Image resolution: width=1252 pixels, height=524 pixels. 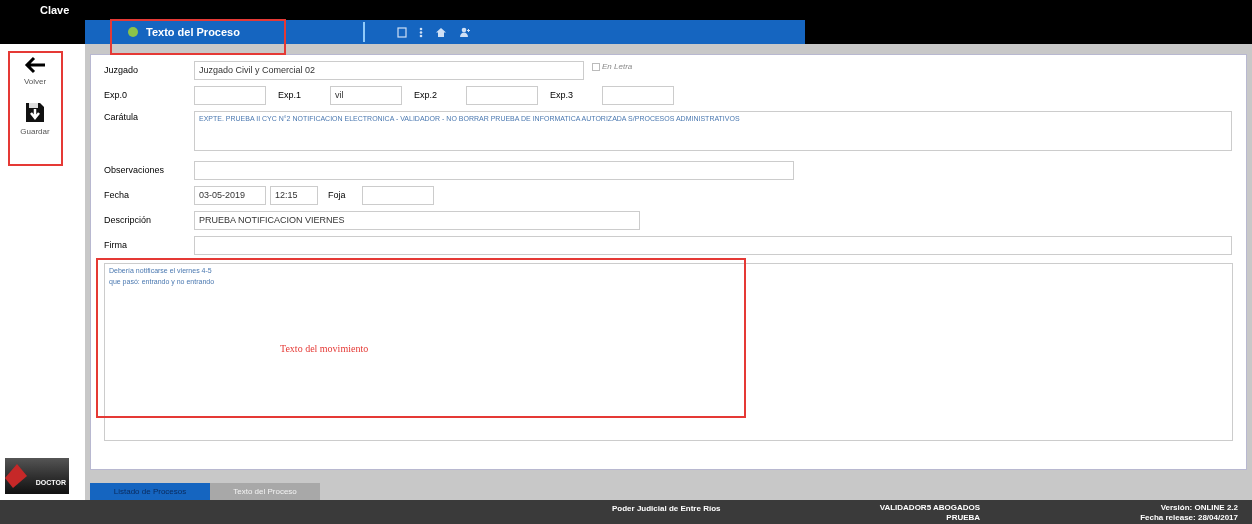 What do you see at coordinates (290, 95) in the screenshot?
I see `field-label: Exp.1` at bounding box center [290, 95].